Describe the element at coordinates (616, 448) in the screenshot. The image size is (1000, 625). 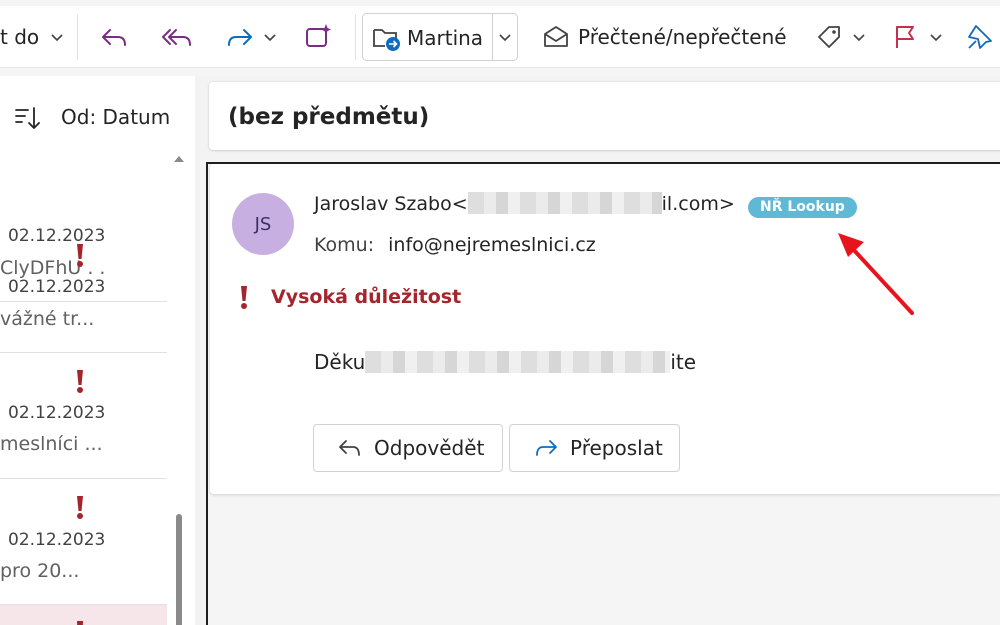
I see `forward-label: Přeposlat` at that location.